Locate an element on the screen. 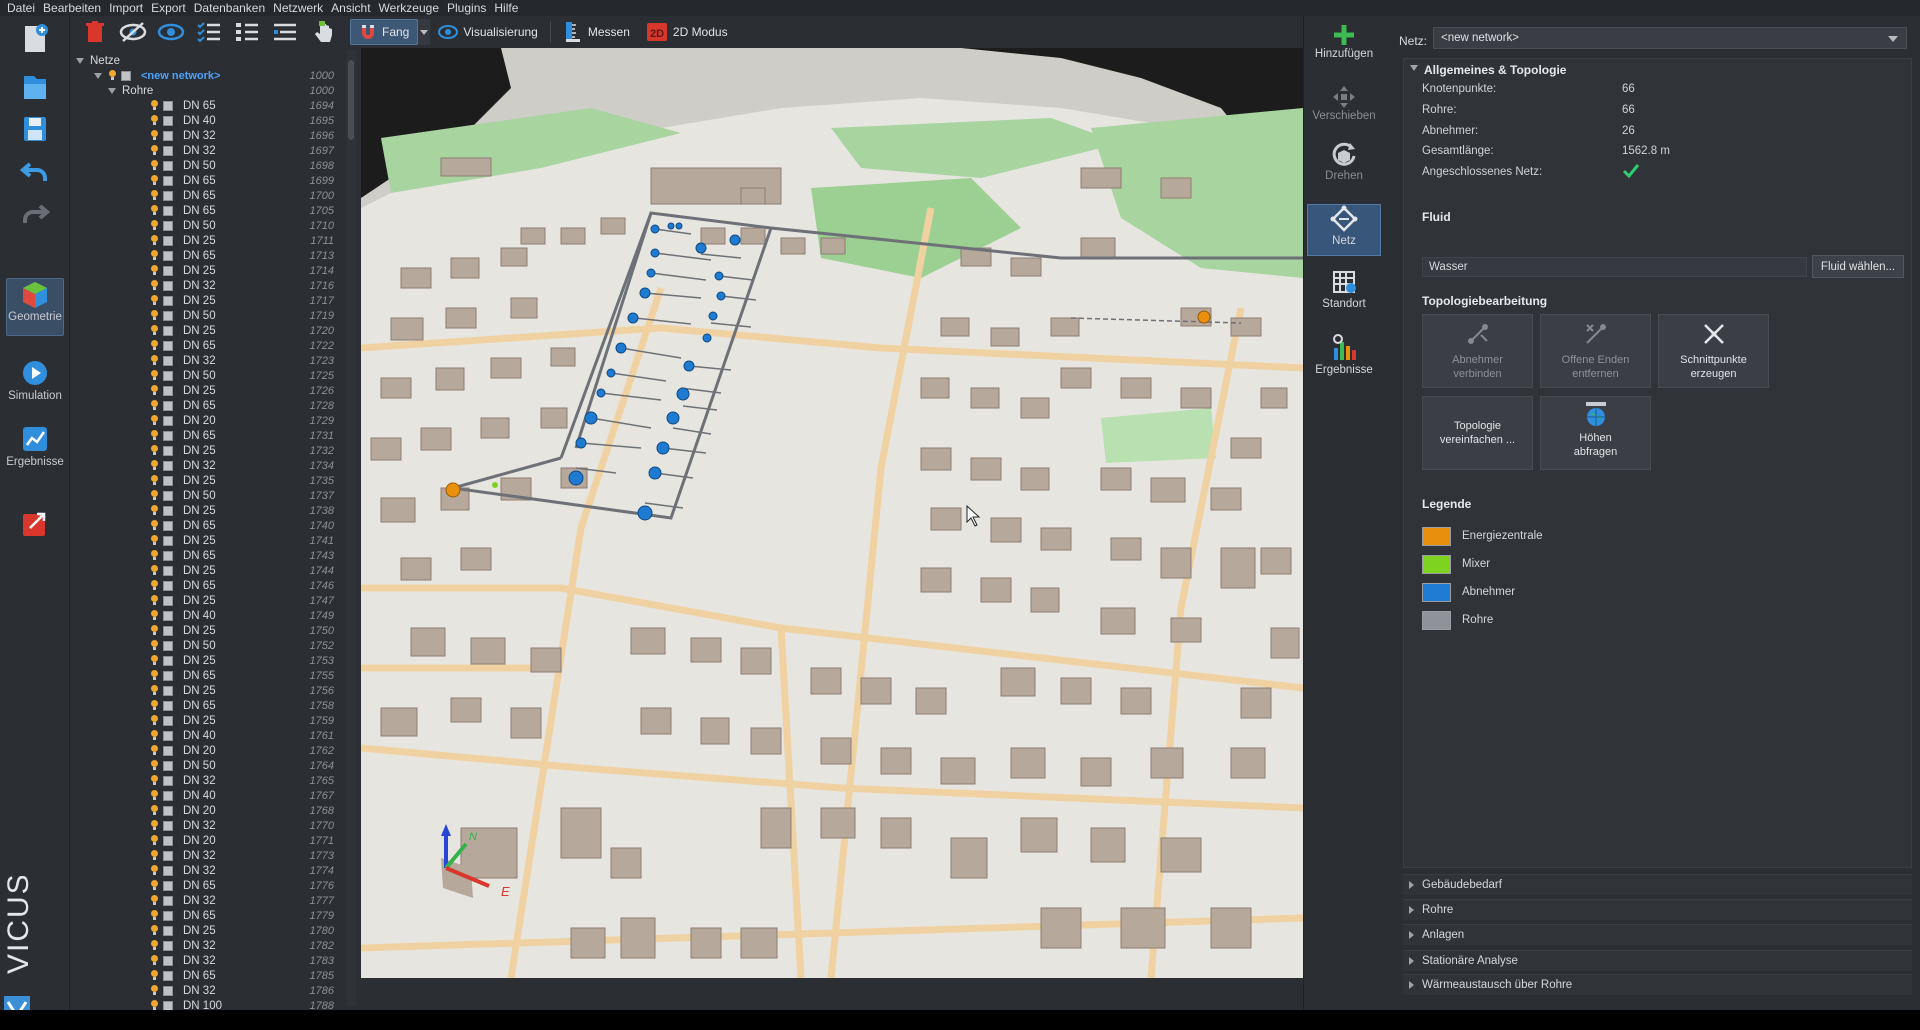 The width and height of the screenshot is (1920, 1030). tree-pipe-item: DN 25 1726 is located at coordinates (245, 390).